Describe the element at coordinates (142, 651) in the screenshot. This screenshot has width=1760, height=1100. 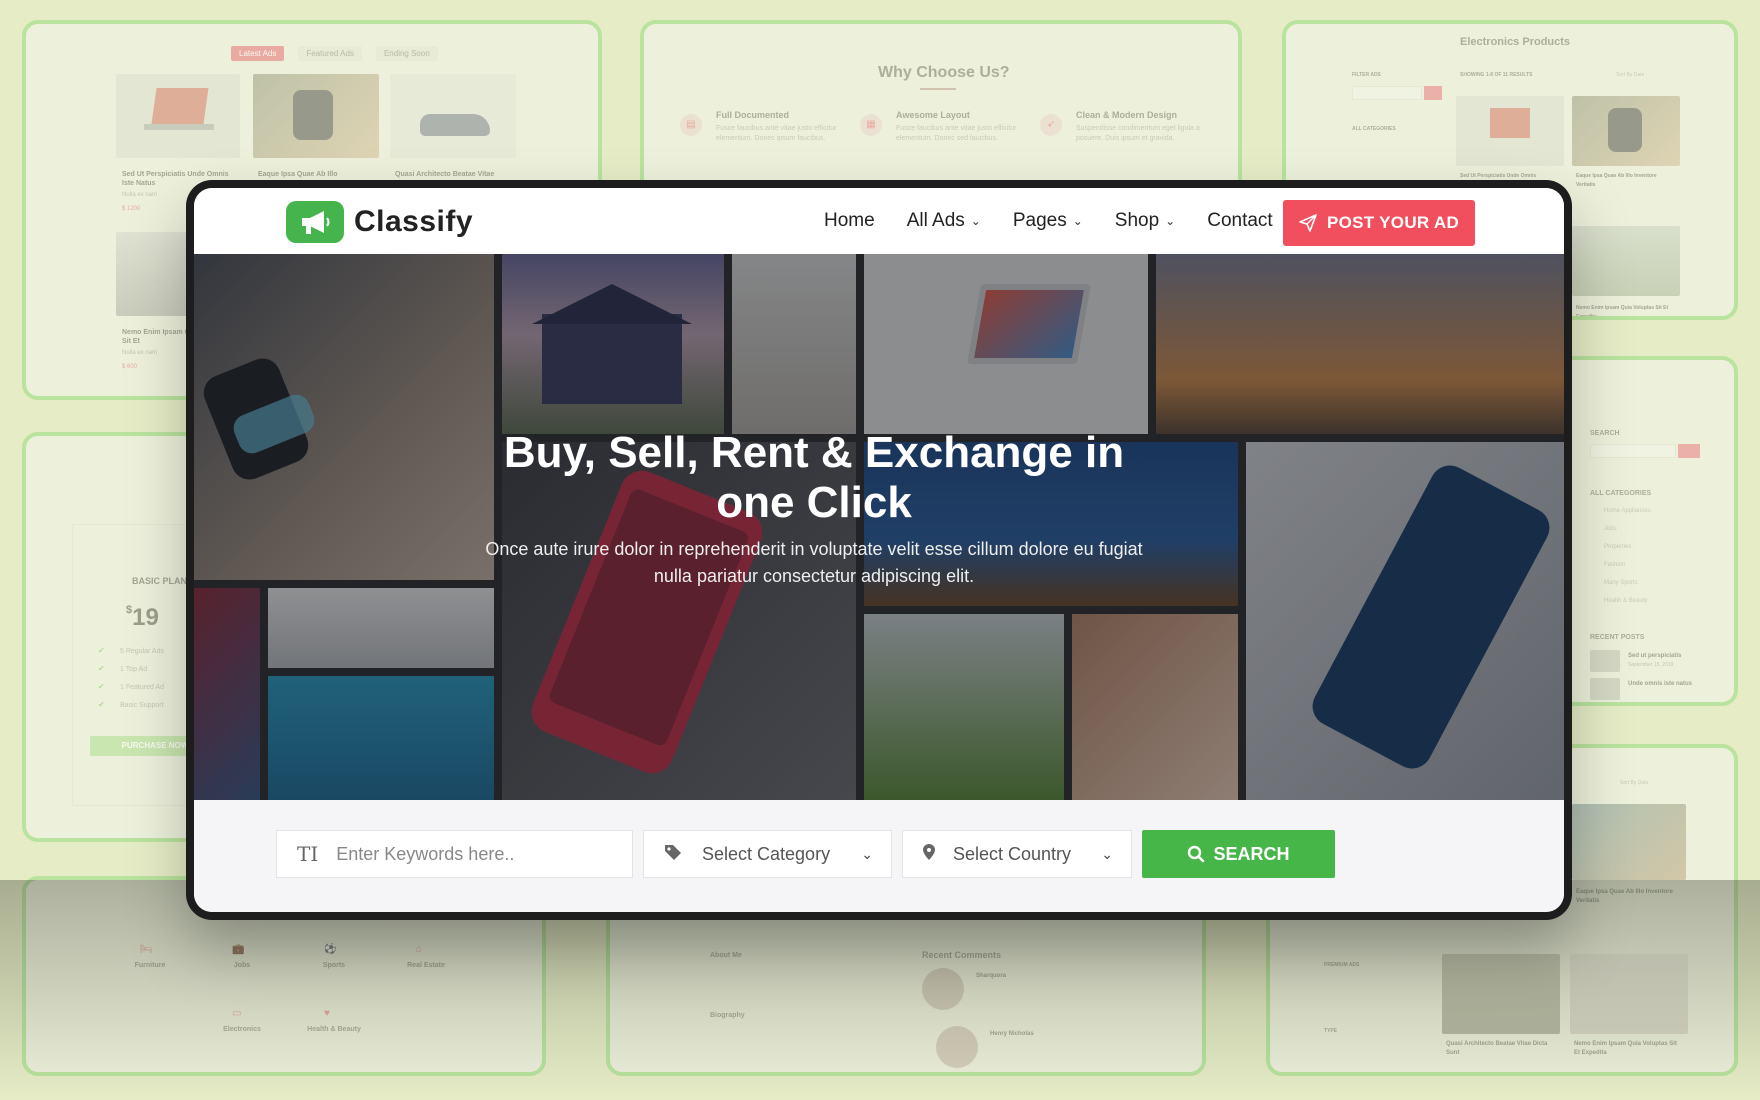
I see `bg-plan-feat-1: 5 Regular Ads` at that location.